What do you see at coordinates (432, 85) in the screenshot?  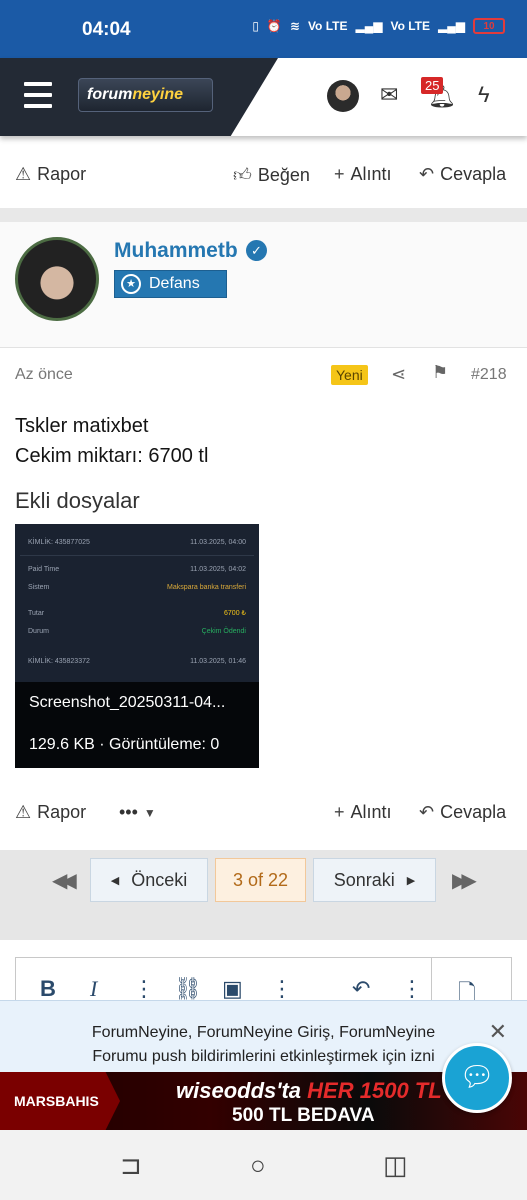 I see `notification-count-badge: 25` at bounding box center [432, 85].